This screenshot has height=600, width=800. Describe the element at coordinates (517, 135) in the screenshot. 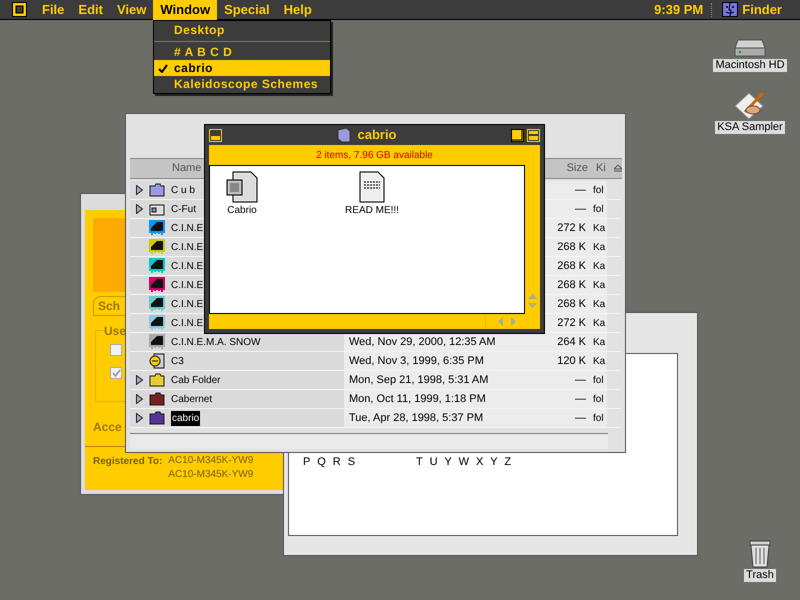

I see `zoom-icon` at that location.